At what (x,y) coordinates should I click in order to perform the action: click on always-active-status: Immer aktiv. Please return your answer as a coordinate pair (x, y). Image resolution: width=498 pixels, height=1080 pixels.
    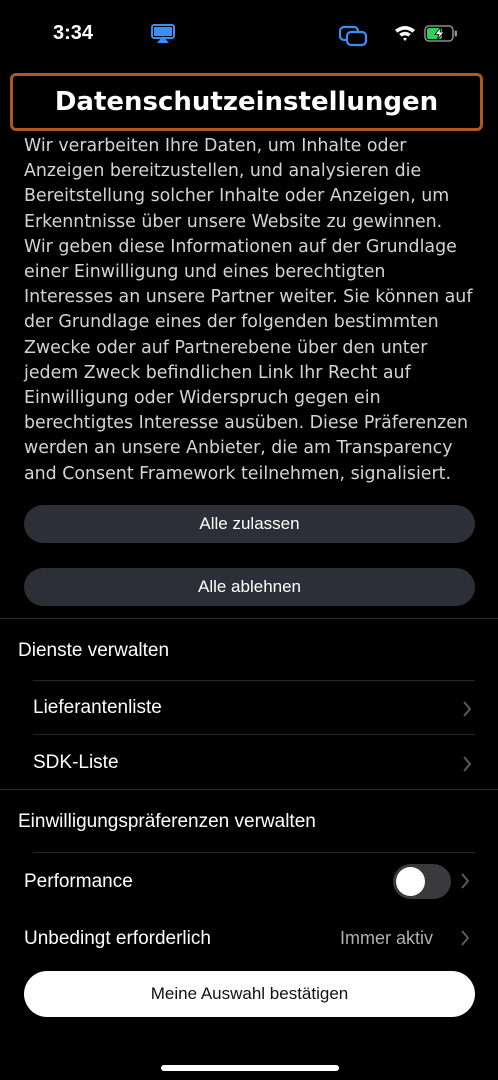
    Looking at the image, I should click on (387, 938).